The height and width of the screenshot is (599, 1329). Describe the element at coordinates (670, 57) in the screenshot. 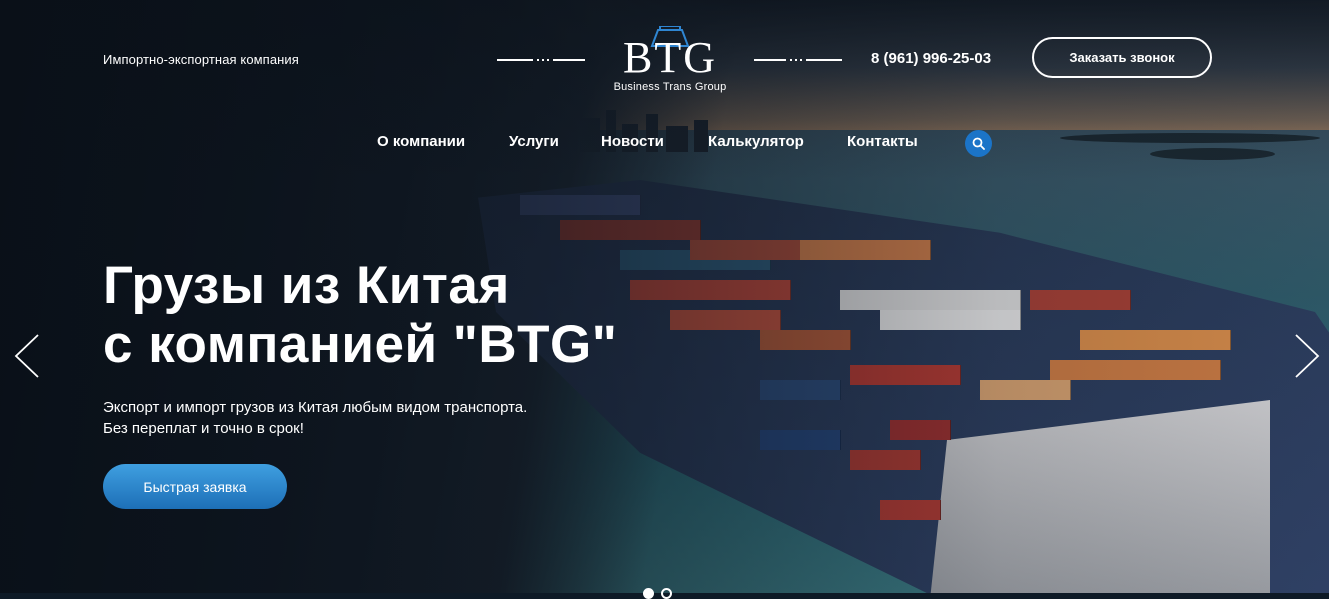

I see `logo-mark: BTG` at that location.